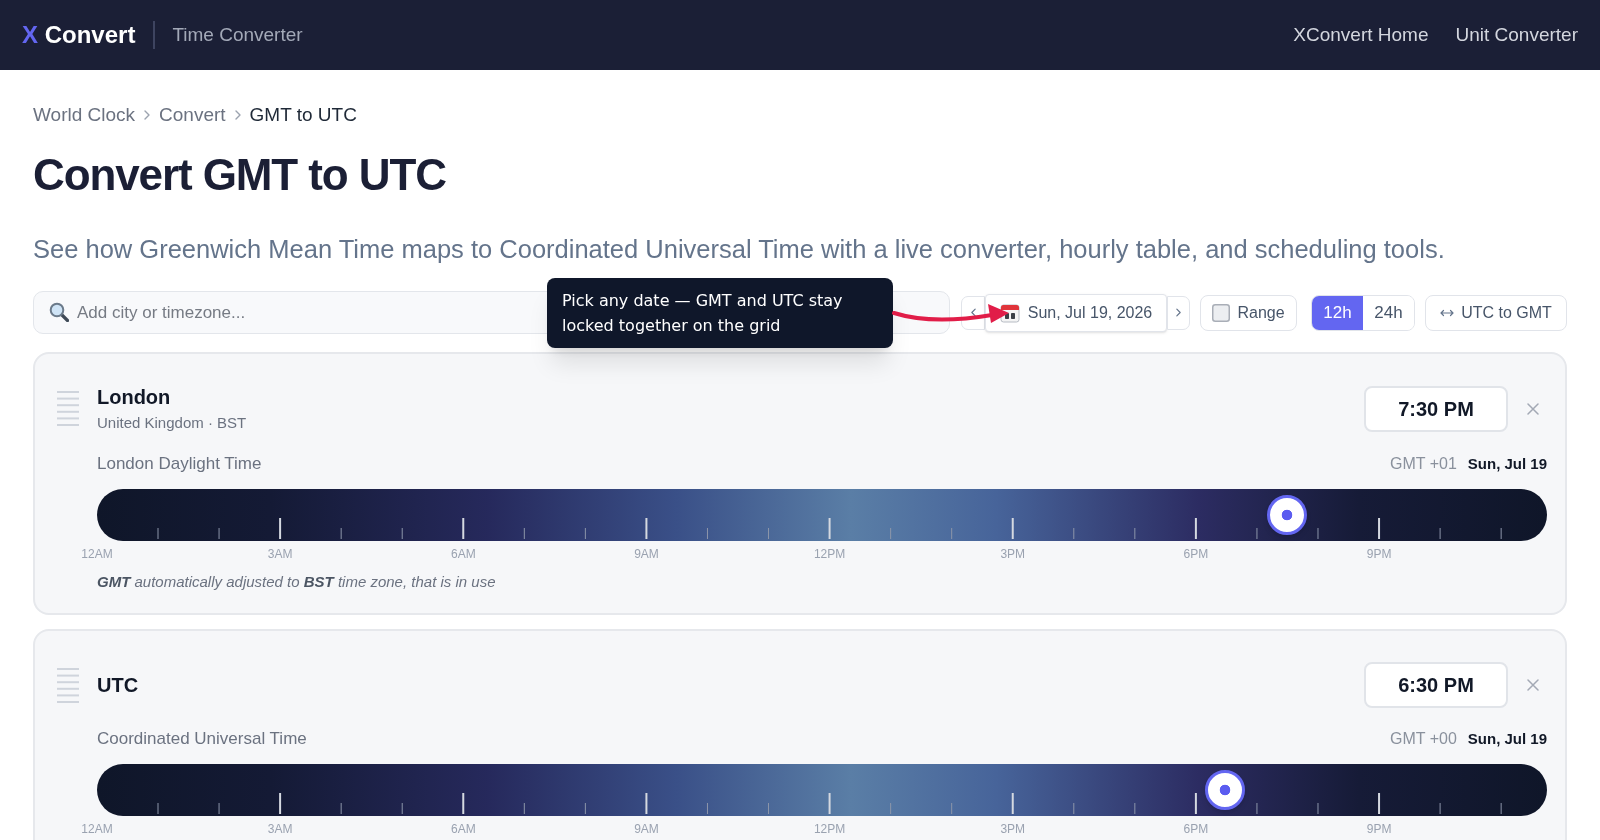 Image resolution: width=1600 pixels, height=840 pixels. What do you see at coordinates (1436, 409) in the screenshot?
I see `time-field: 7:30 PM` at bounding box center [1436, 409].